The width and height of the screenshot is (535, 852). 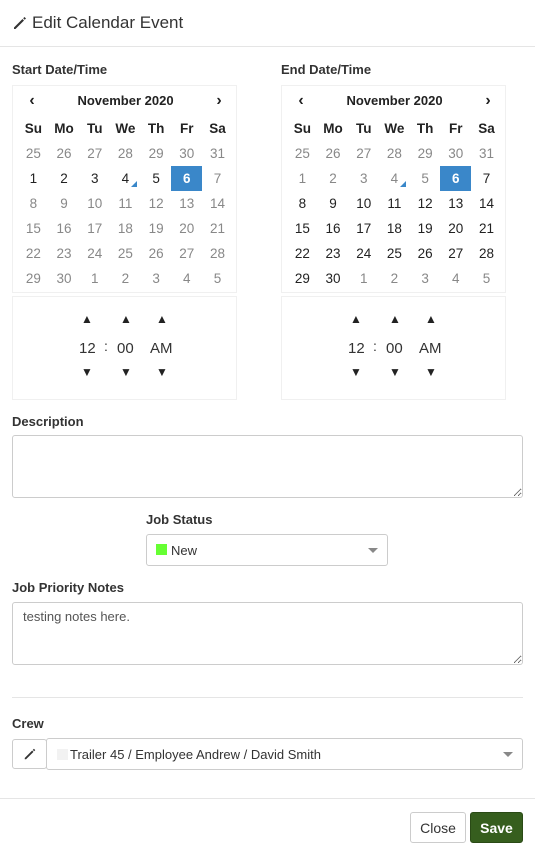 I want to click on start-hour-value: 12, so click(x=87, y=348).